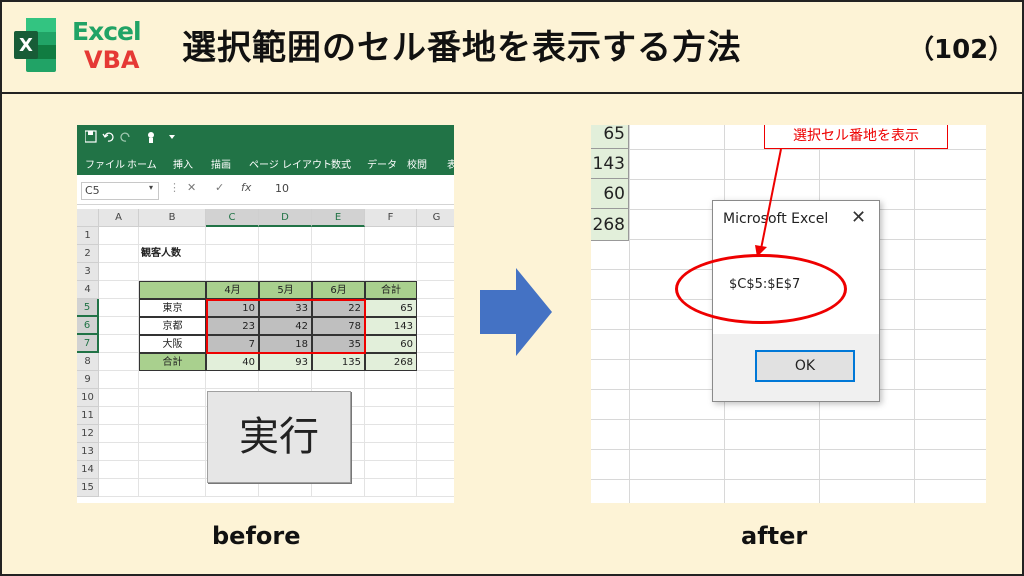  I want to click on run-button: 実行, so click(279, 437).